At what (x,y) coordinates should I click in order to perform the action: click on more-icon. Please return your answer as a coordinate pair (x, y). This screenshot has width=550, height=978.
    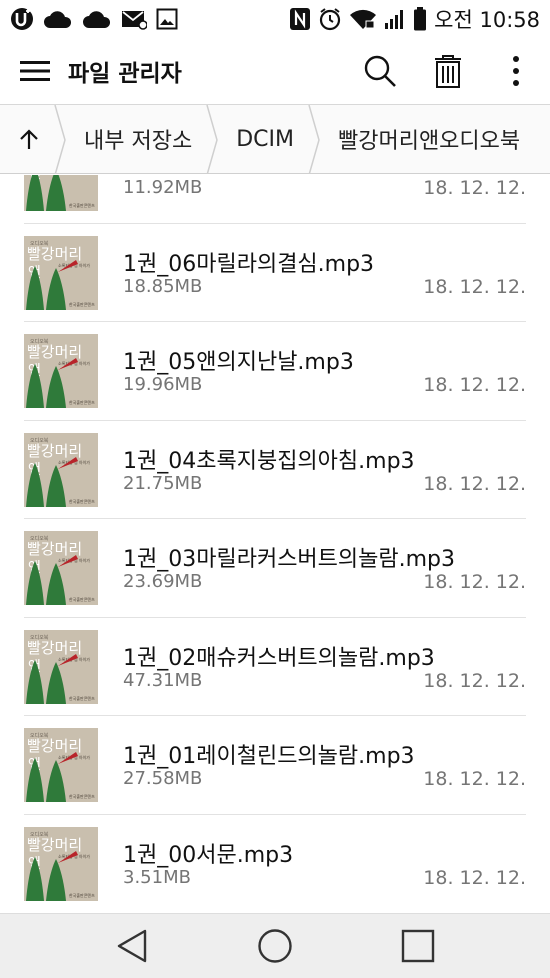
    Looking at the image, I should click on (516, 71).